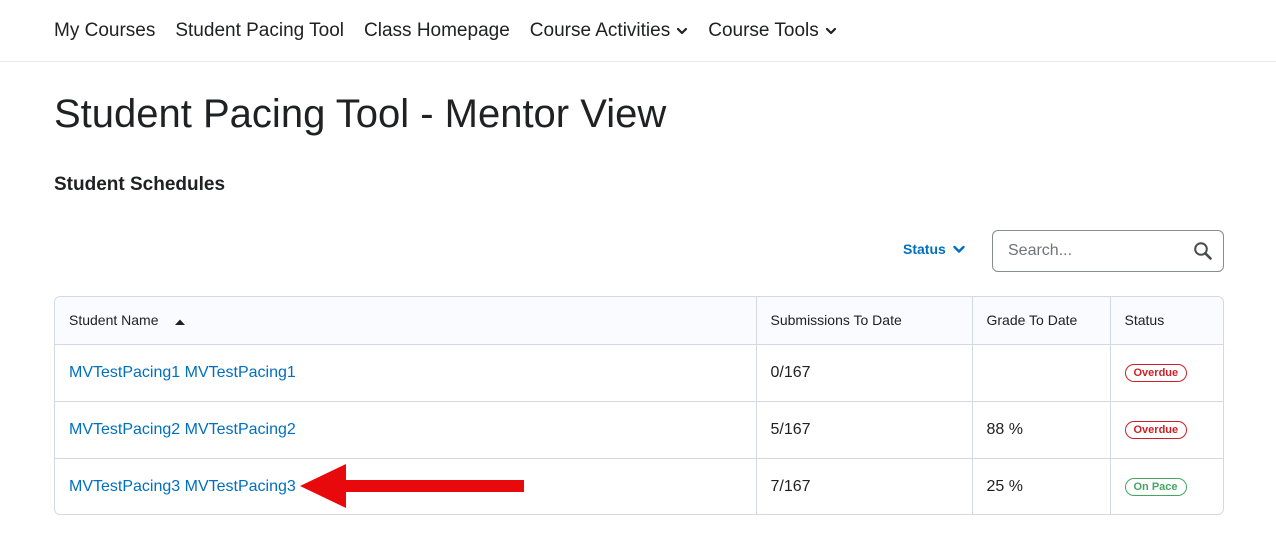 The image size is (1276, 547). Describe the element at coordinates (1166, 321) in the screenshot. I see `column-header-status: Status` at that location.